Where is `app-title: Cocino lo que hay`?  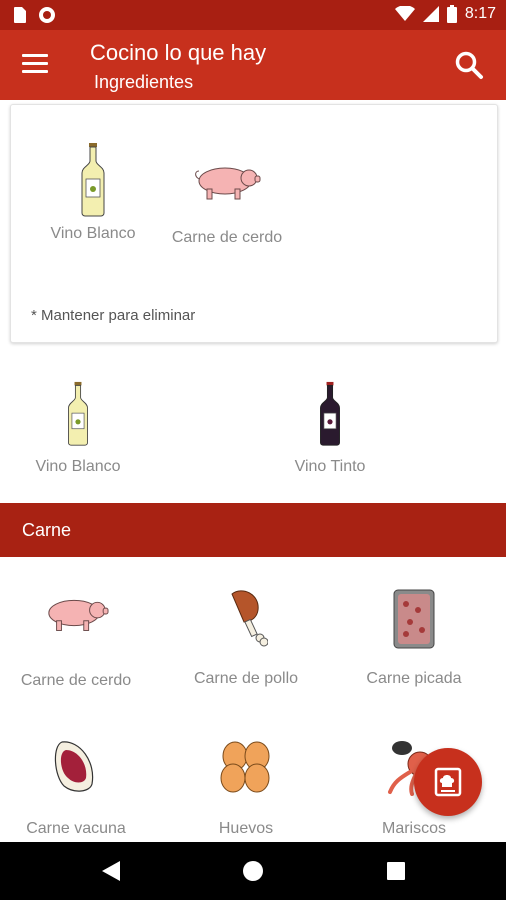 app-title: Cocino lo que hay is located at coordinates (178, 52).